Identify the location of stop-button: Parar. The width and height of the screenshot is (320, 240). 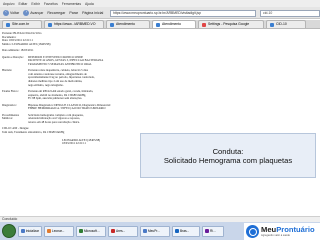
(73, 13).